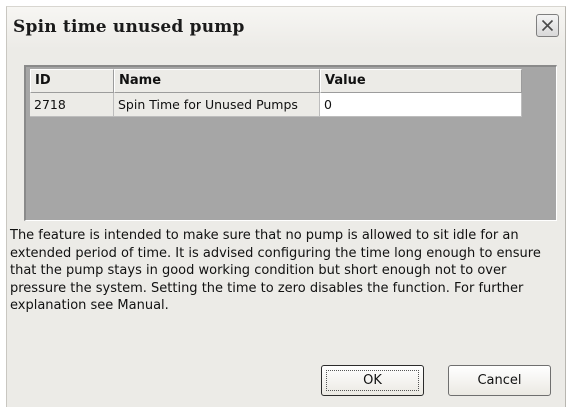 Image resolution: width=566 pixels, height=407 pixels. What do you see at coordinates (421, 105) in the screenshot?
I see `cell-value-input: 0` at bounding box center [421, 105].